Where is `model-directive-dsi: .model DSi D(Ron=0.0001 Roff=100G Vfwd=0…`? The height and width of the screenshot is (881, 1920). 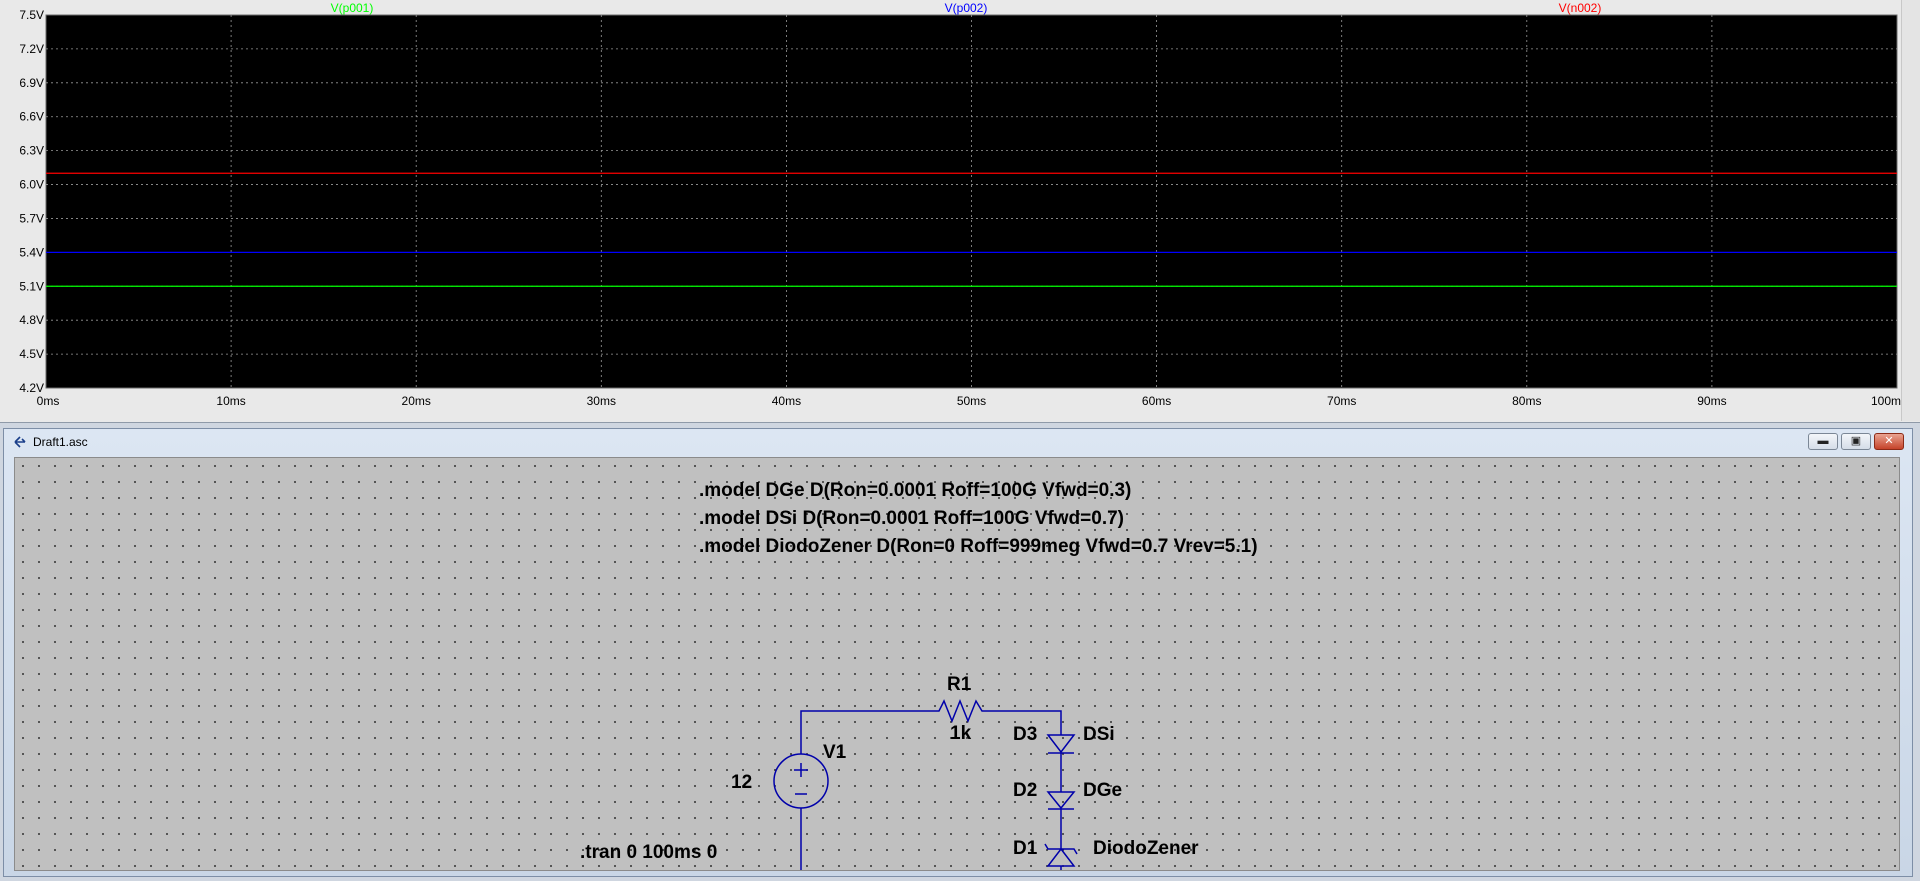 model-directive-dsi: .model DSi D(Ron=0.0001 Roff=100G Vfwd=0… is located at coordinates (911, 518).